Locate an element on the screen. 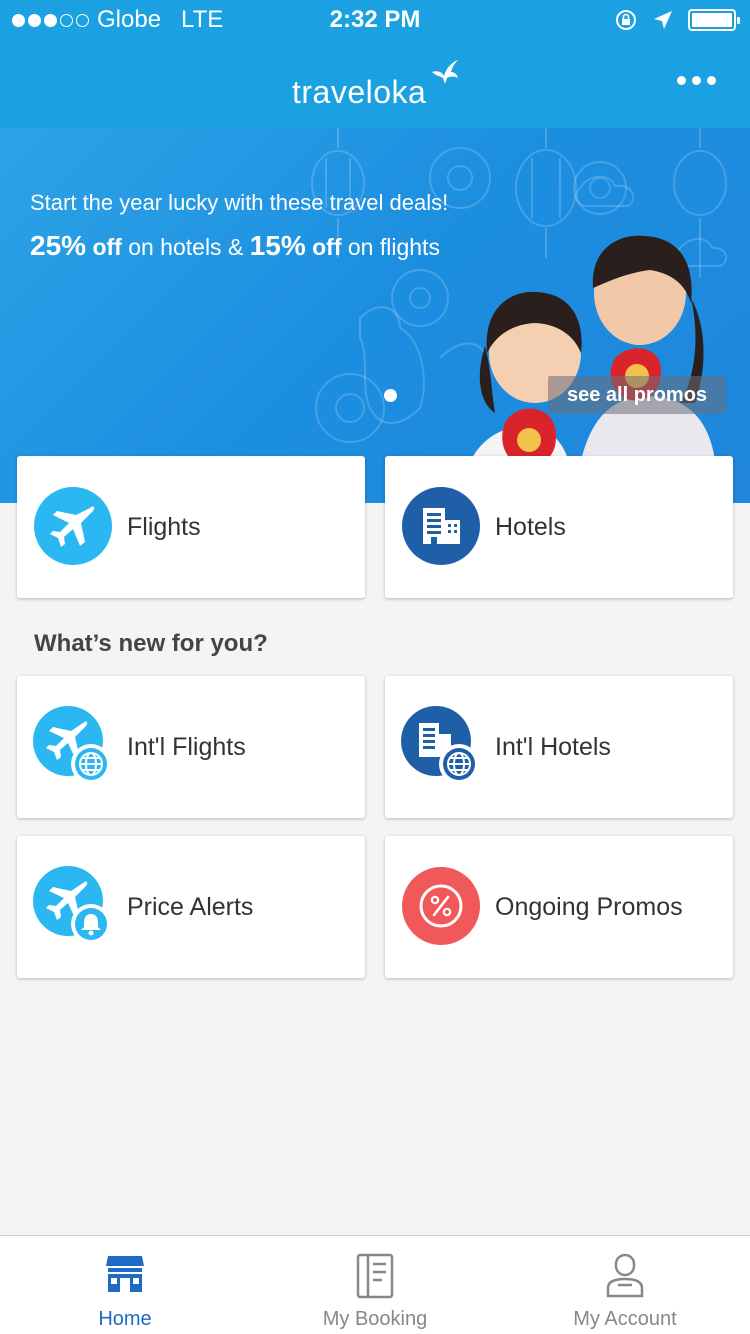 The width and height of the screenshot is (750, 1334). tab-home: Home is located at coordinates (125, 1285).